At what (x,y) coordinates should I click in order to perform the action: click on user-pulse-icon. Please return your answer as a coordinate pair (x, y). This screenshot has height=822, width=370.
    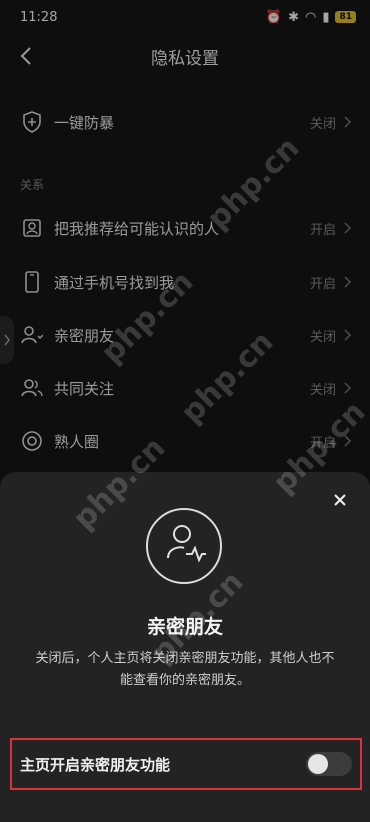
    Looking at the image, I should click on (186, 544).